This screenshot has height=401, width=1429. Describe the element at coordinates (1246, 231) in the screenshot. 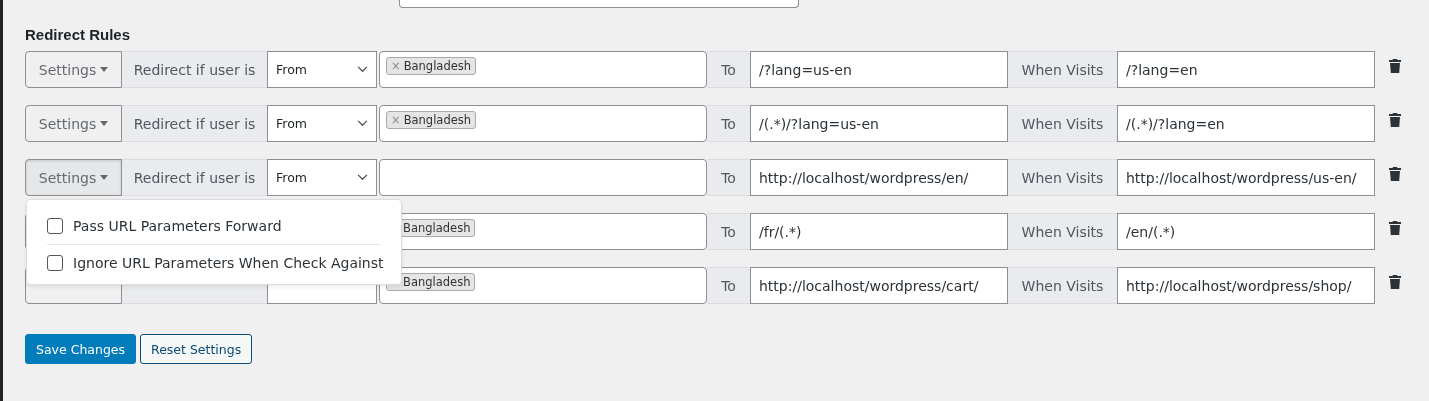

I see `visit-url-field: /en/(.*)` at that location.